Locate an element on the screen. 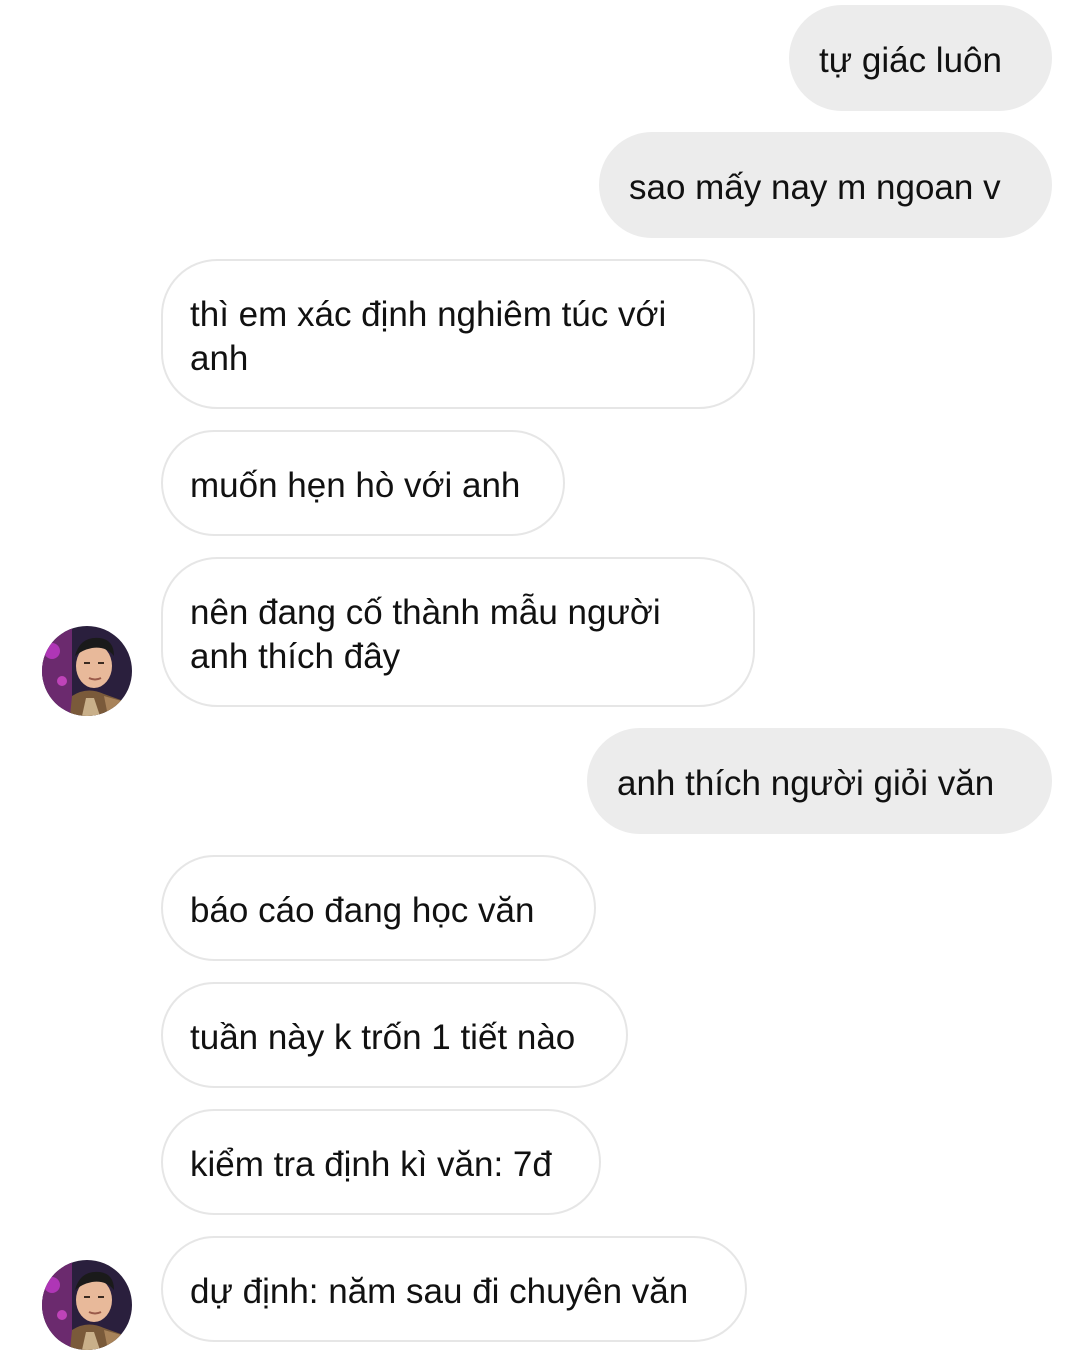  message-bubble-incoming: muốn hẹn hò với anh is located at coordinates (363, 483).